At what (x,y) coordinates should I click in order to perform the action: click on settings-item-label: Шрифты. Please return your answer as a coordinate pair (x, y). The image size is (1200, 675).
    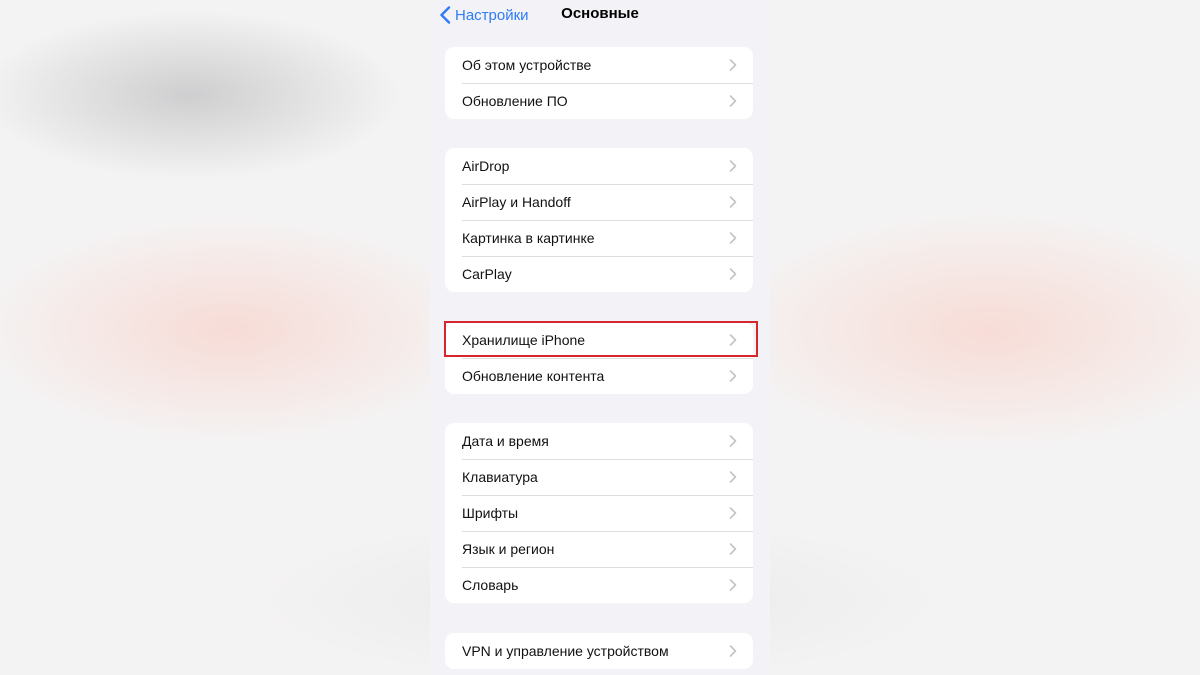
    Looking at the image, I should click on (490, 513).